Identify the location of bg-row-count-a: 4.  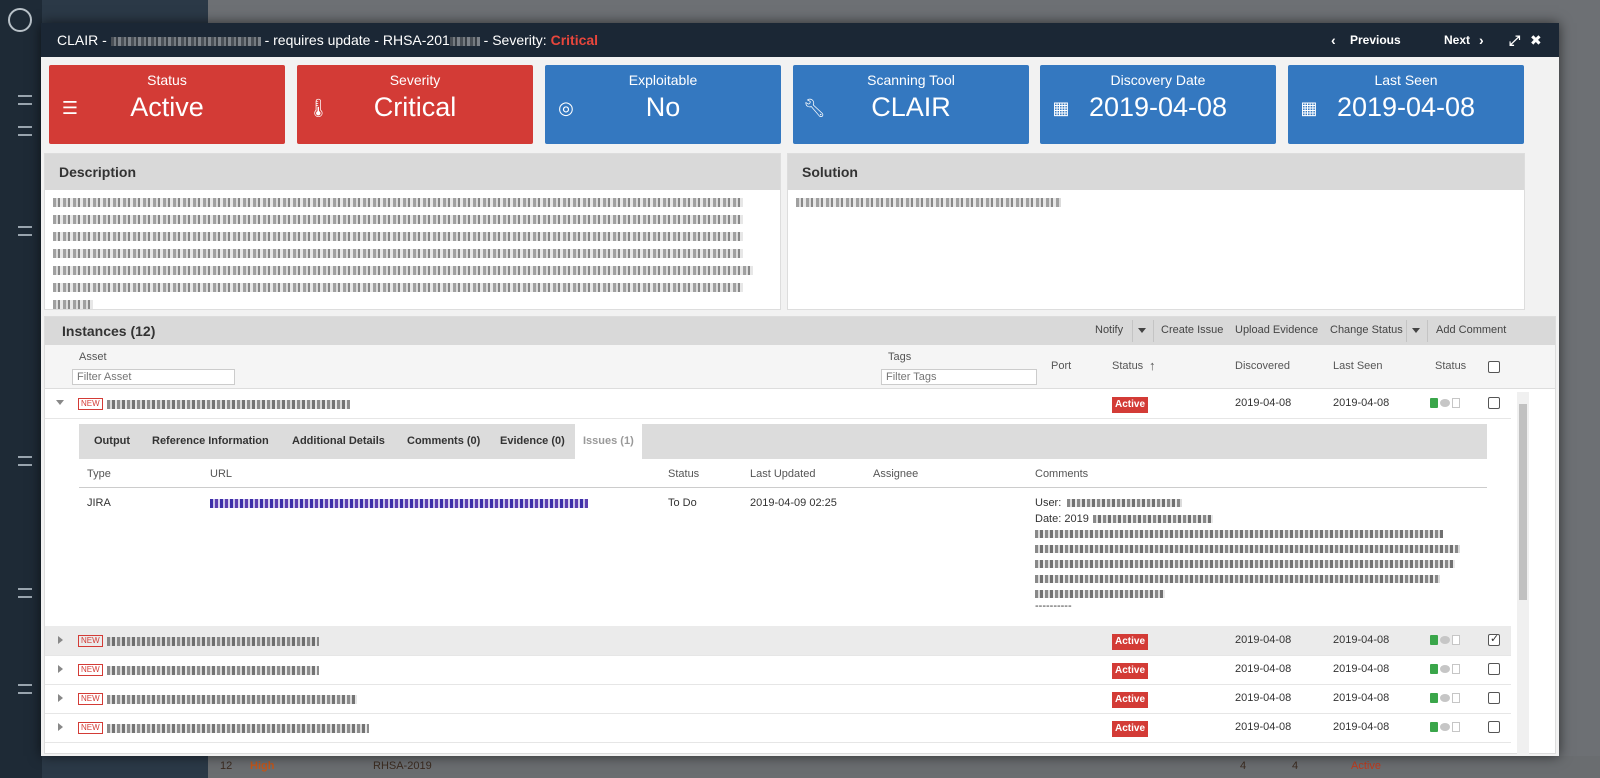
(1243, 766).